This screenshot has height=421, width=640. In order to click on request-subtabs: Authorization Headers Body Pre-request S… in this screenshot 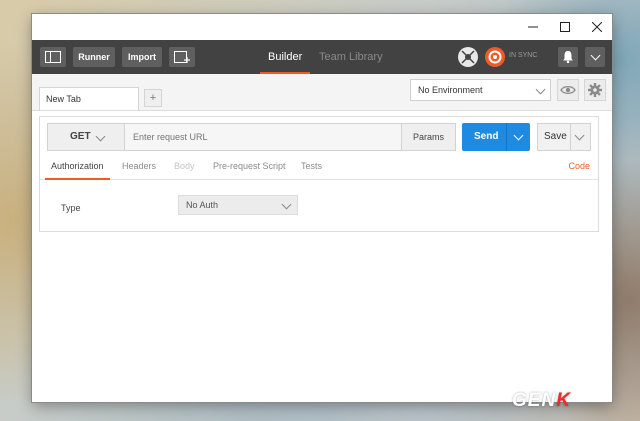, I will do `click(319, 166)`.